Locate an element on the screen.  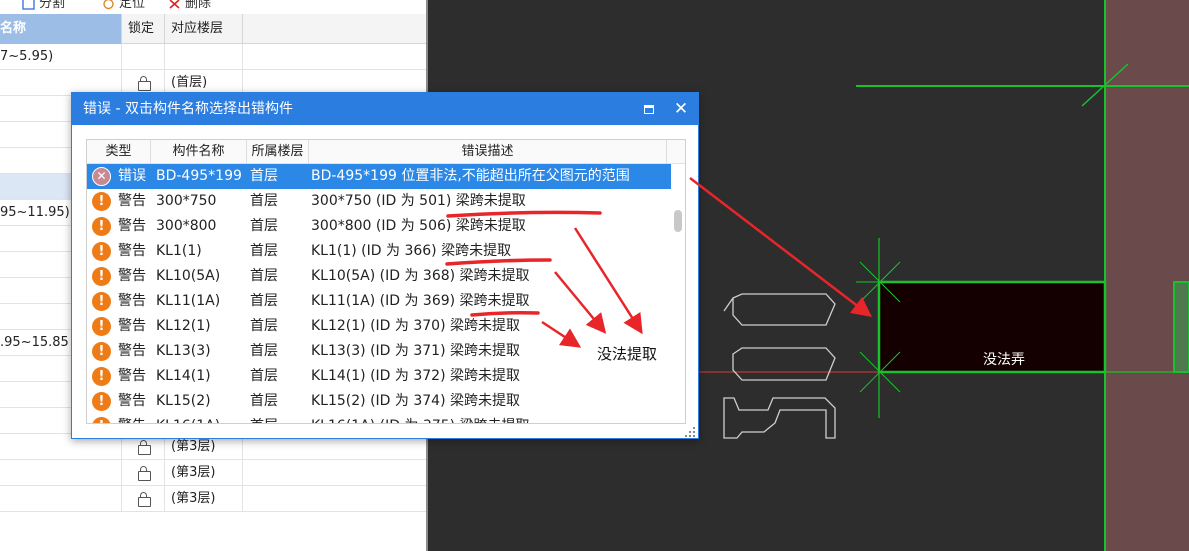
error-component-name: KL16(1A) is located at coordinates (188, 418).